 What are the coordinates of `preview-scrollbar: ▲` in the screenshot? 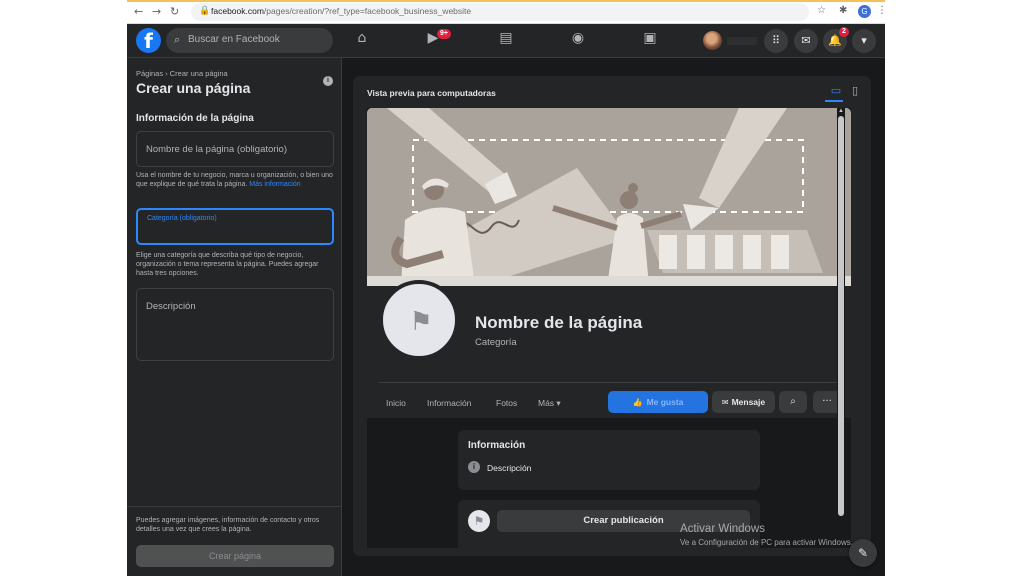 It's located at (841, 328).